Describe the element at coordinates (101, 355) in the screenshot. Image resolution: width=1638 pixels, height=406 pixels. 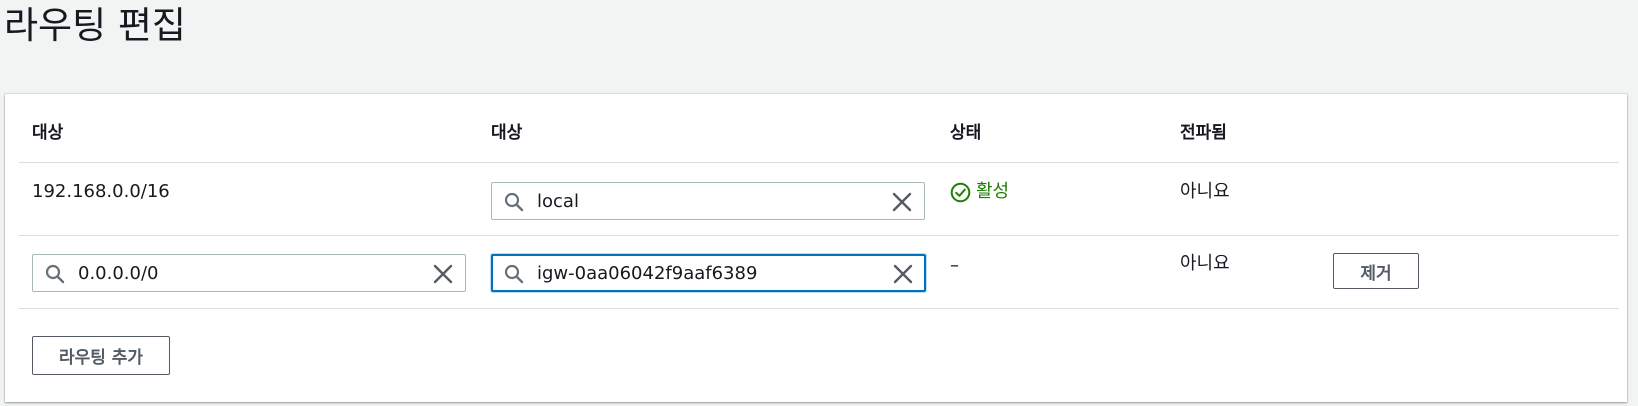
I see `add-route-button: 라우팅 추가` at that location.